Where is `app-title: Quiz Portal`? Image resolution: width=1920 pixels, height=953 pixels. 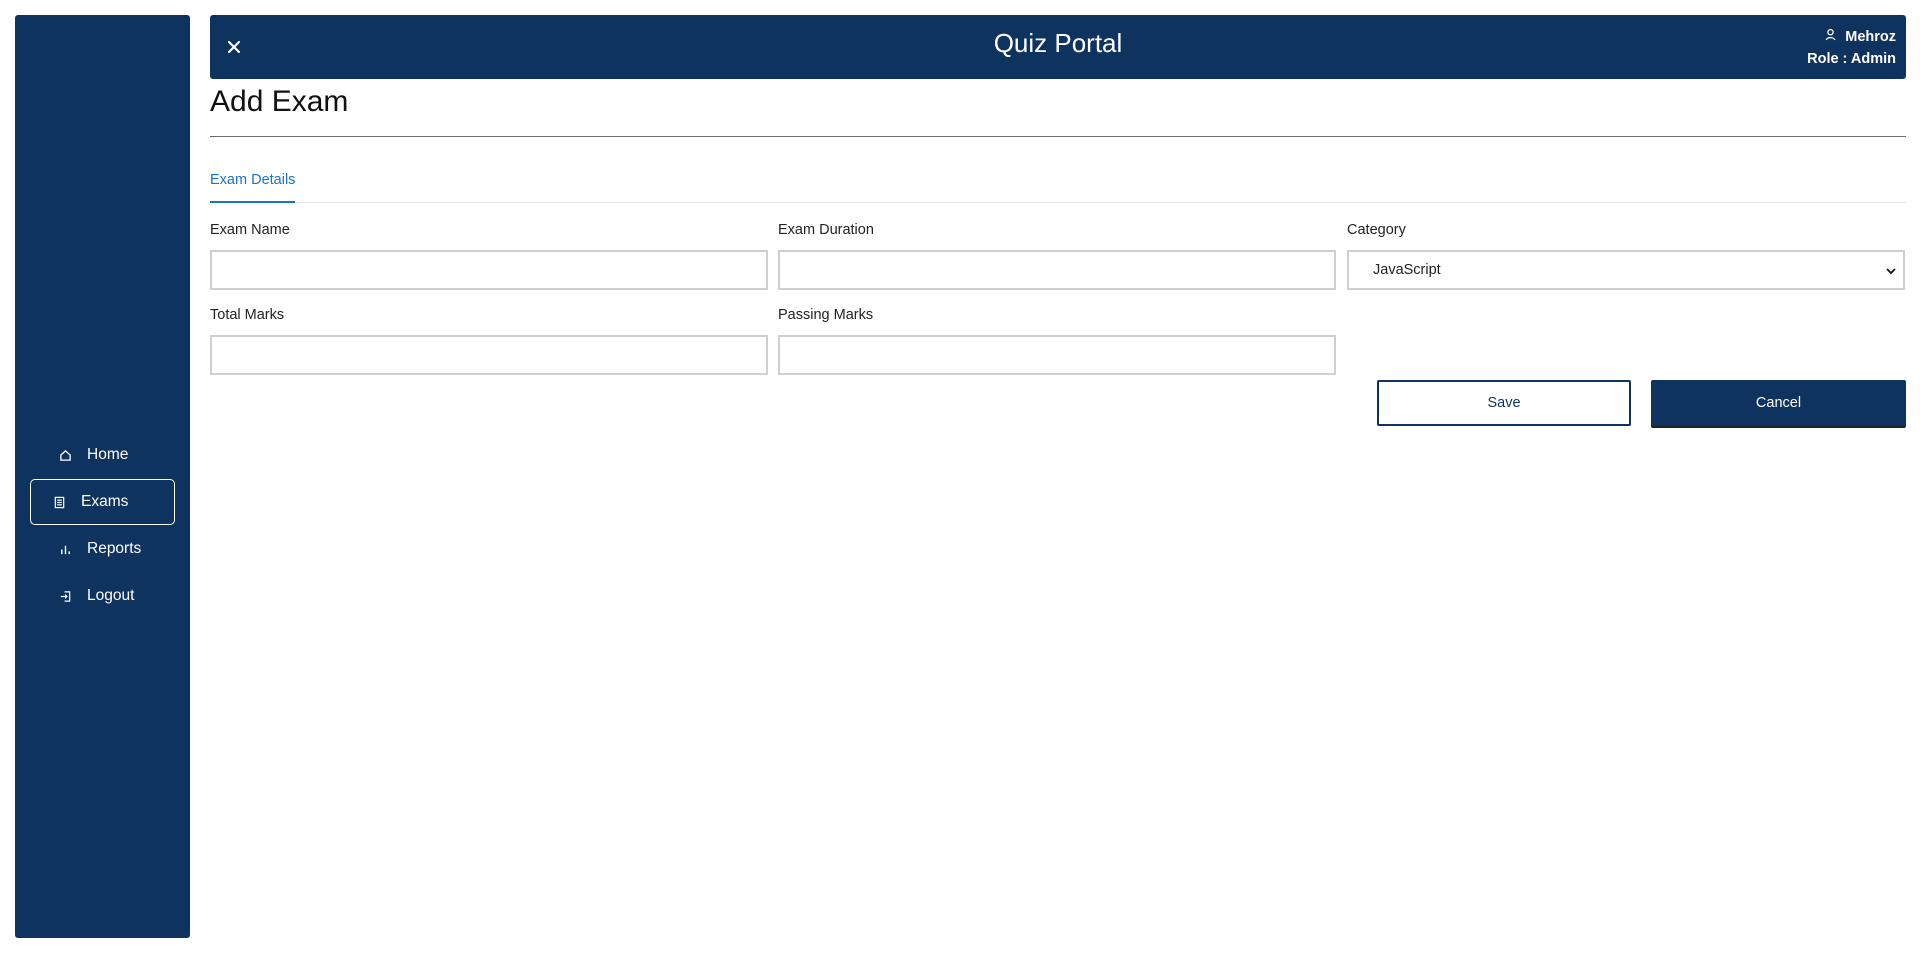
app-title: Quiz Portal is located at coordinates (1058, 43).